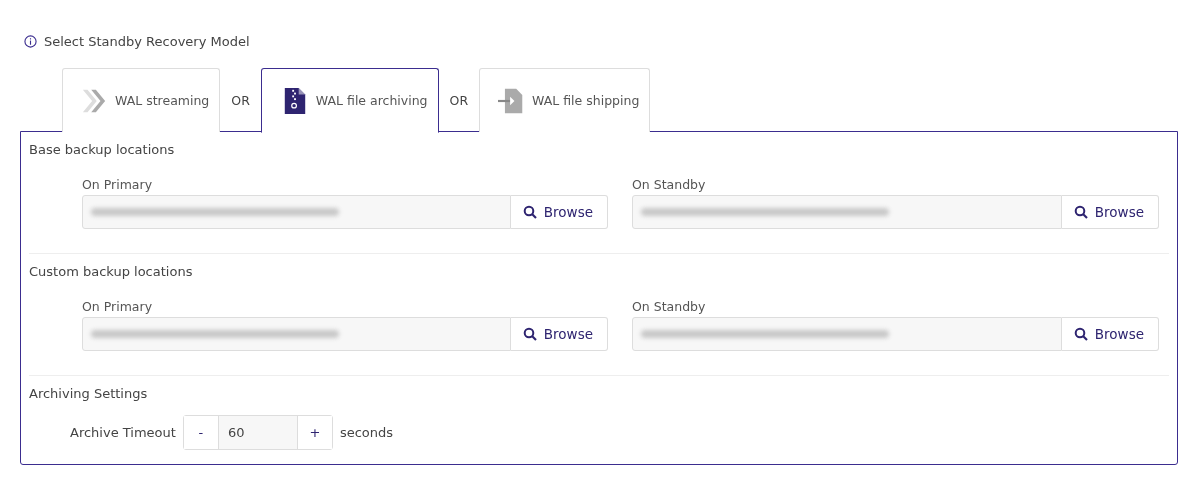 Image resolution: width=1188 pixels, height=477 pixels. Describe the element at coordinates (366, 432) in the screenshot. I see `unit-label: seconds` at that location.